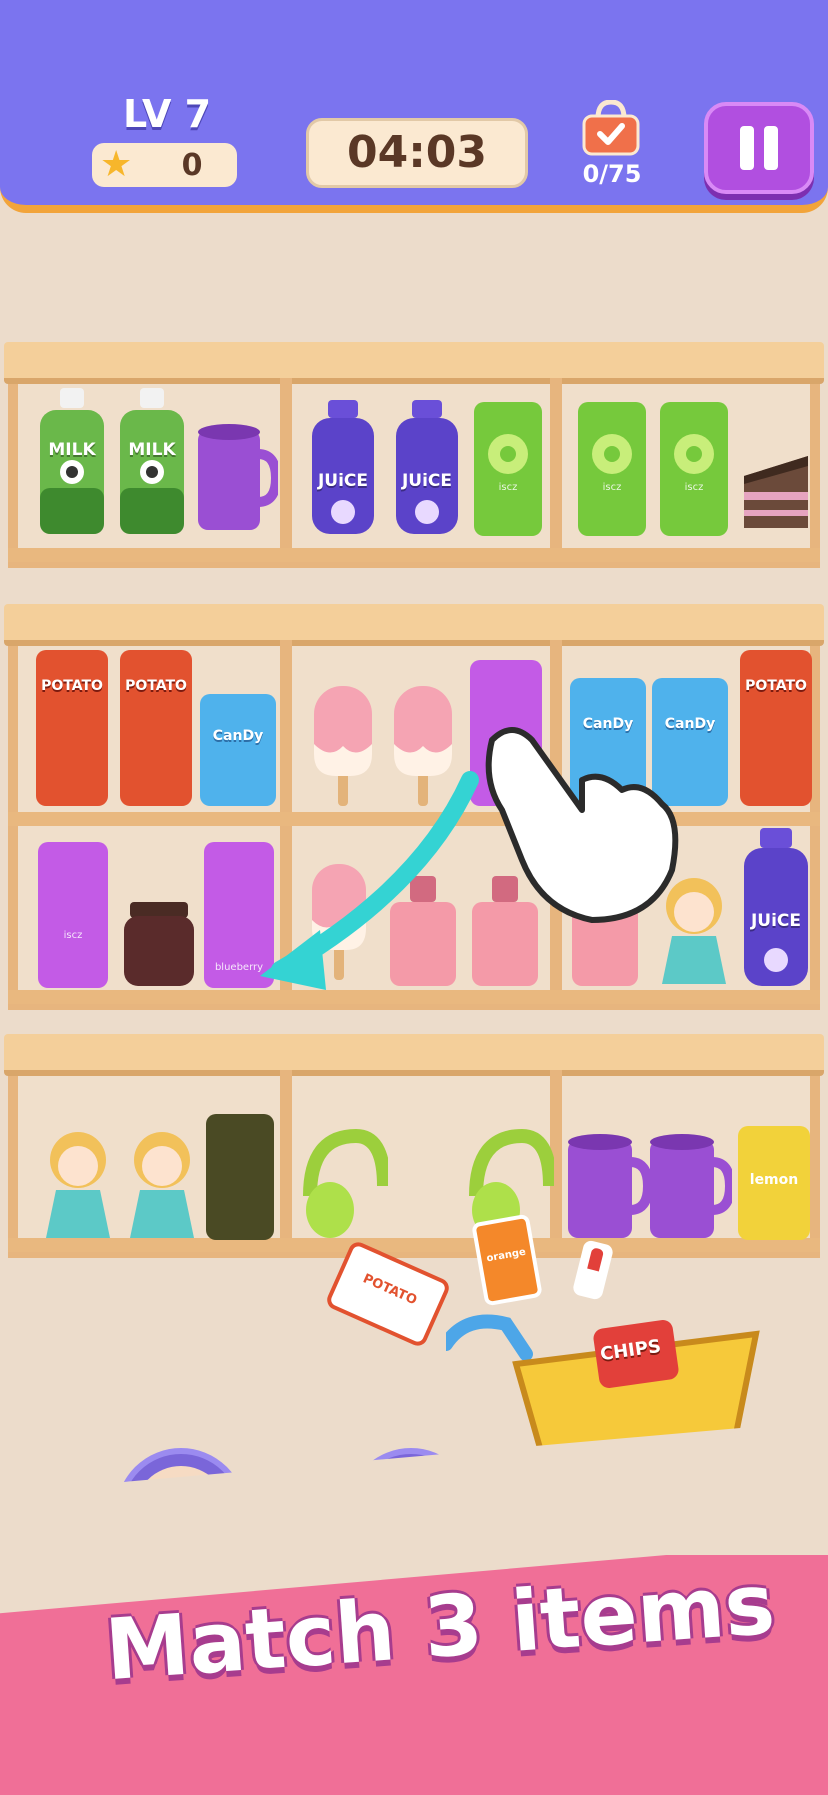  What do you see at coordinates (345, 1183) in the screenshot?
I see `headphones` at bounding box center [345, 1183].